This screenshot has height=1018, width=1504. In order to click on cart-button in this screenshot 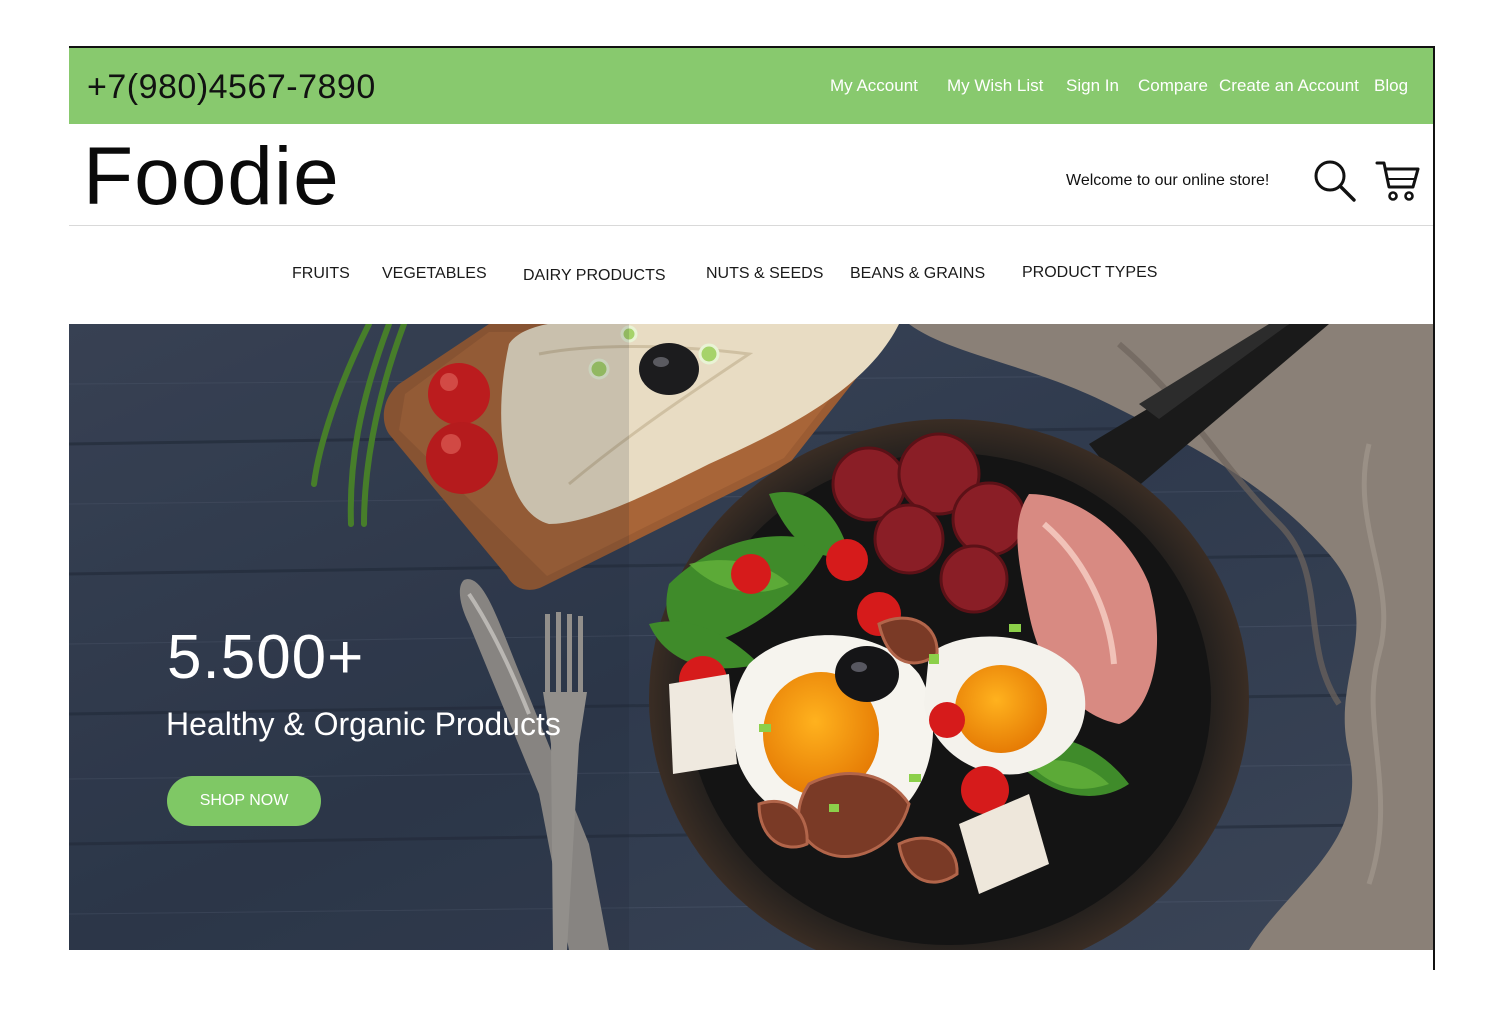, I will do `click(1399, 181)`.